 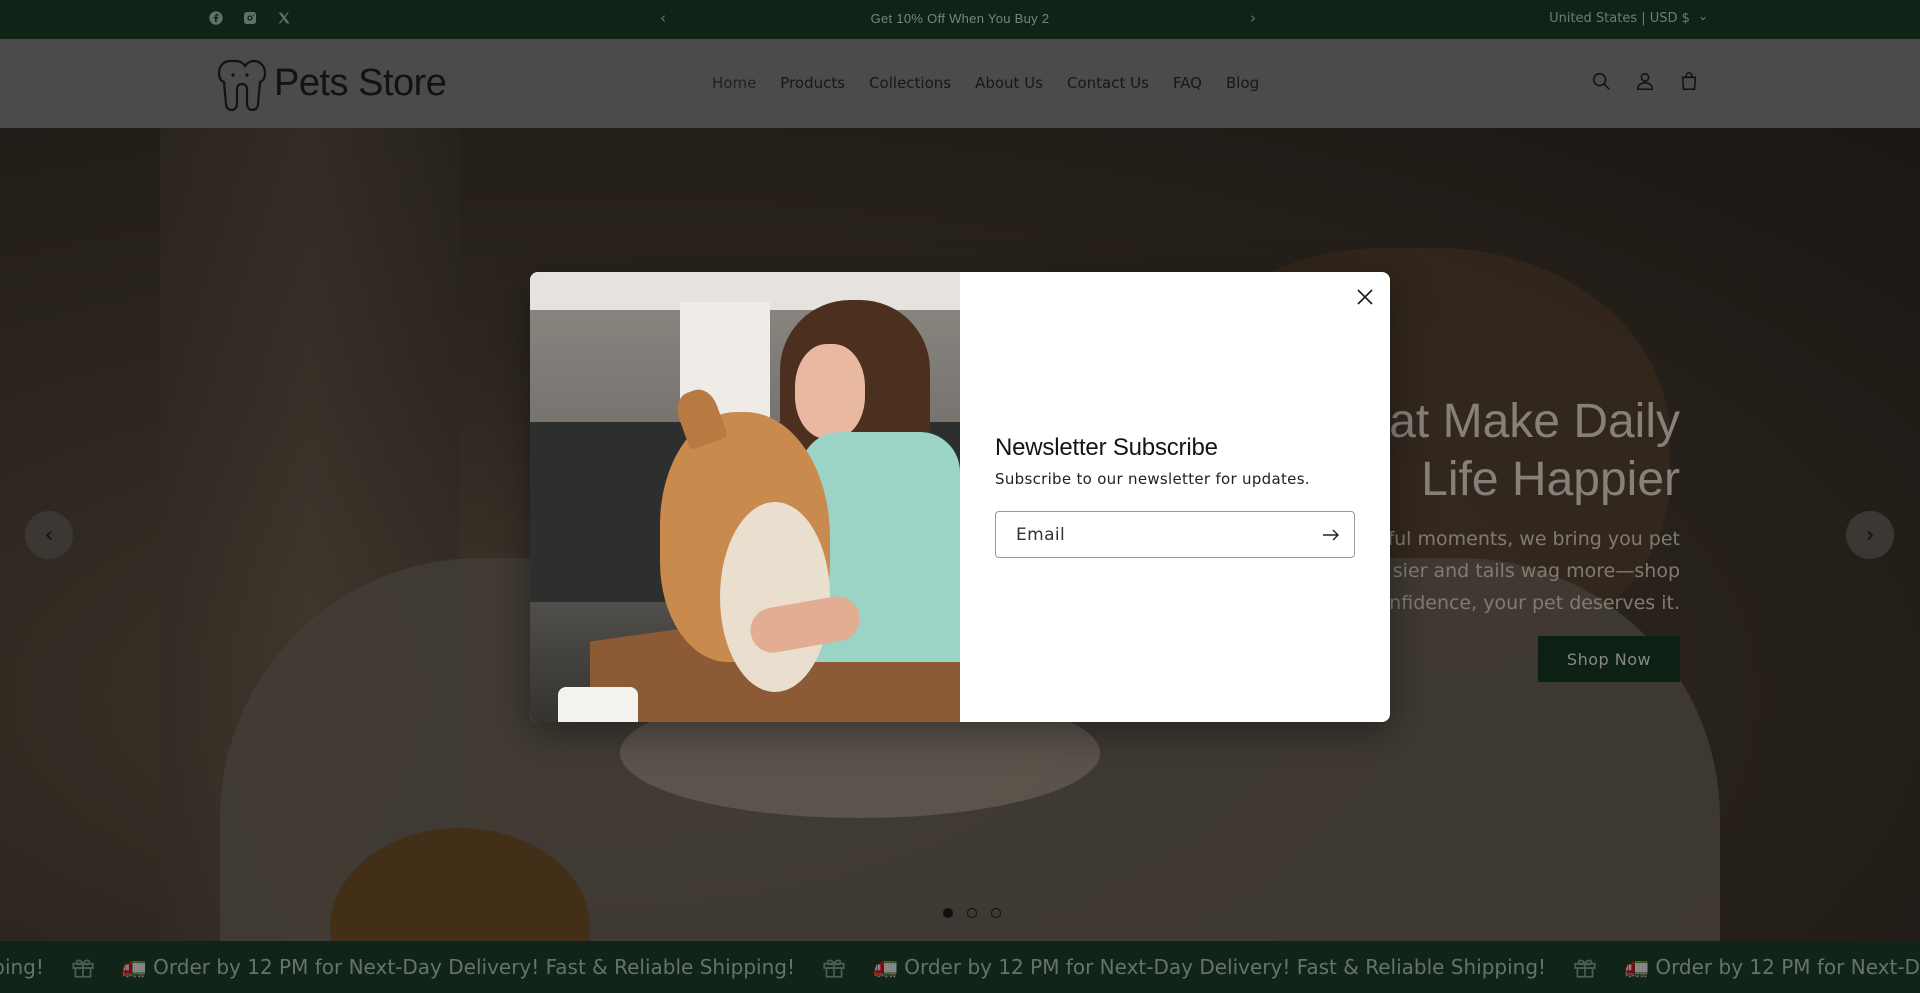 I want to click on newsletter-subtitle: Subscribe to our newsletter for updates., so click(x=1152, y=479).